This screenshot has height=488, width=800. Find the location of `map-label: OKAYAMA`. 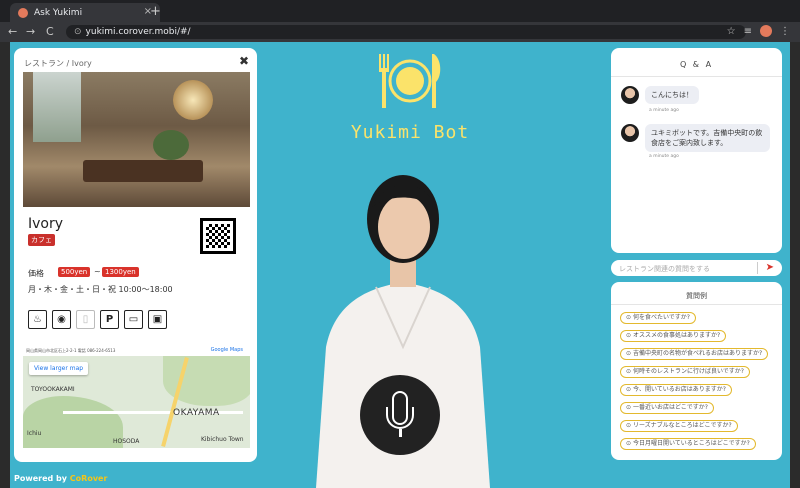

map-label: OKAYAMA is located at coordinates (196, 413).